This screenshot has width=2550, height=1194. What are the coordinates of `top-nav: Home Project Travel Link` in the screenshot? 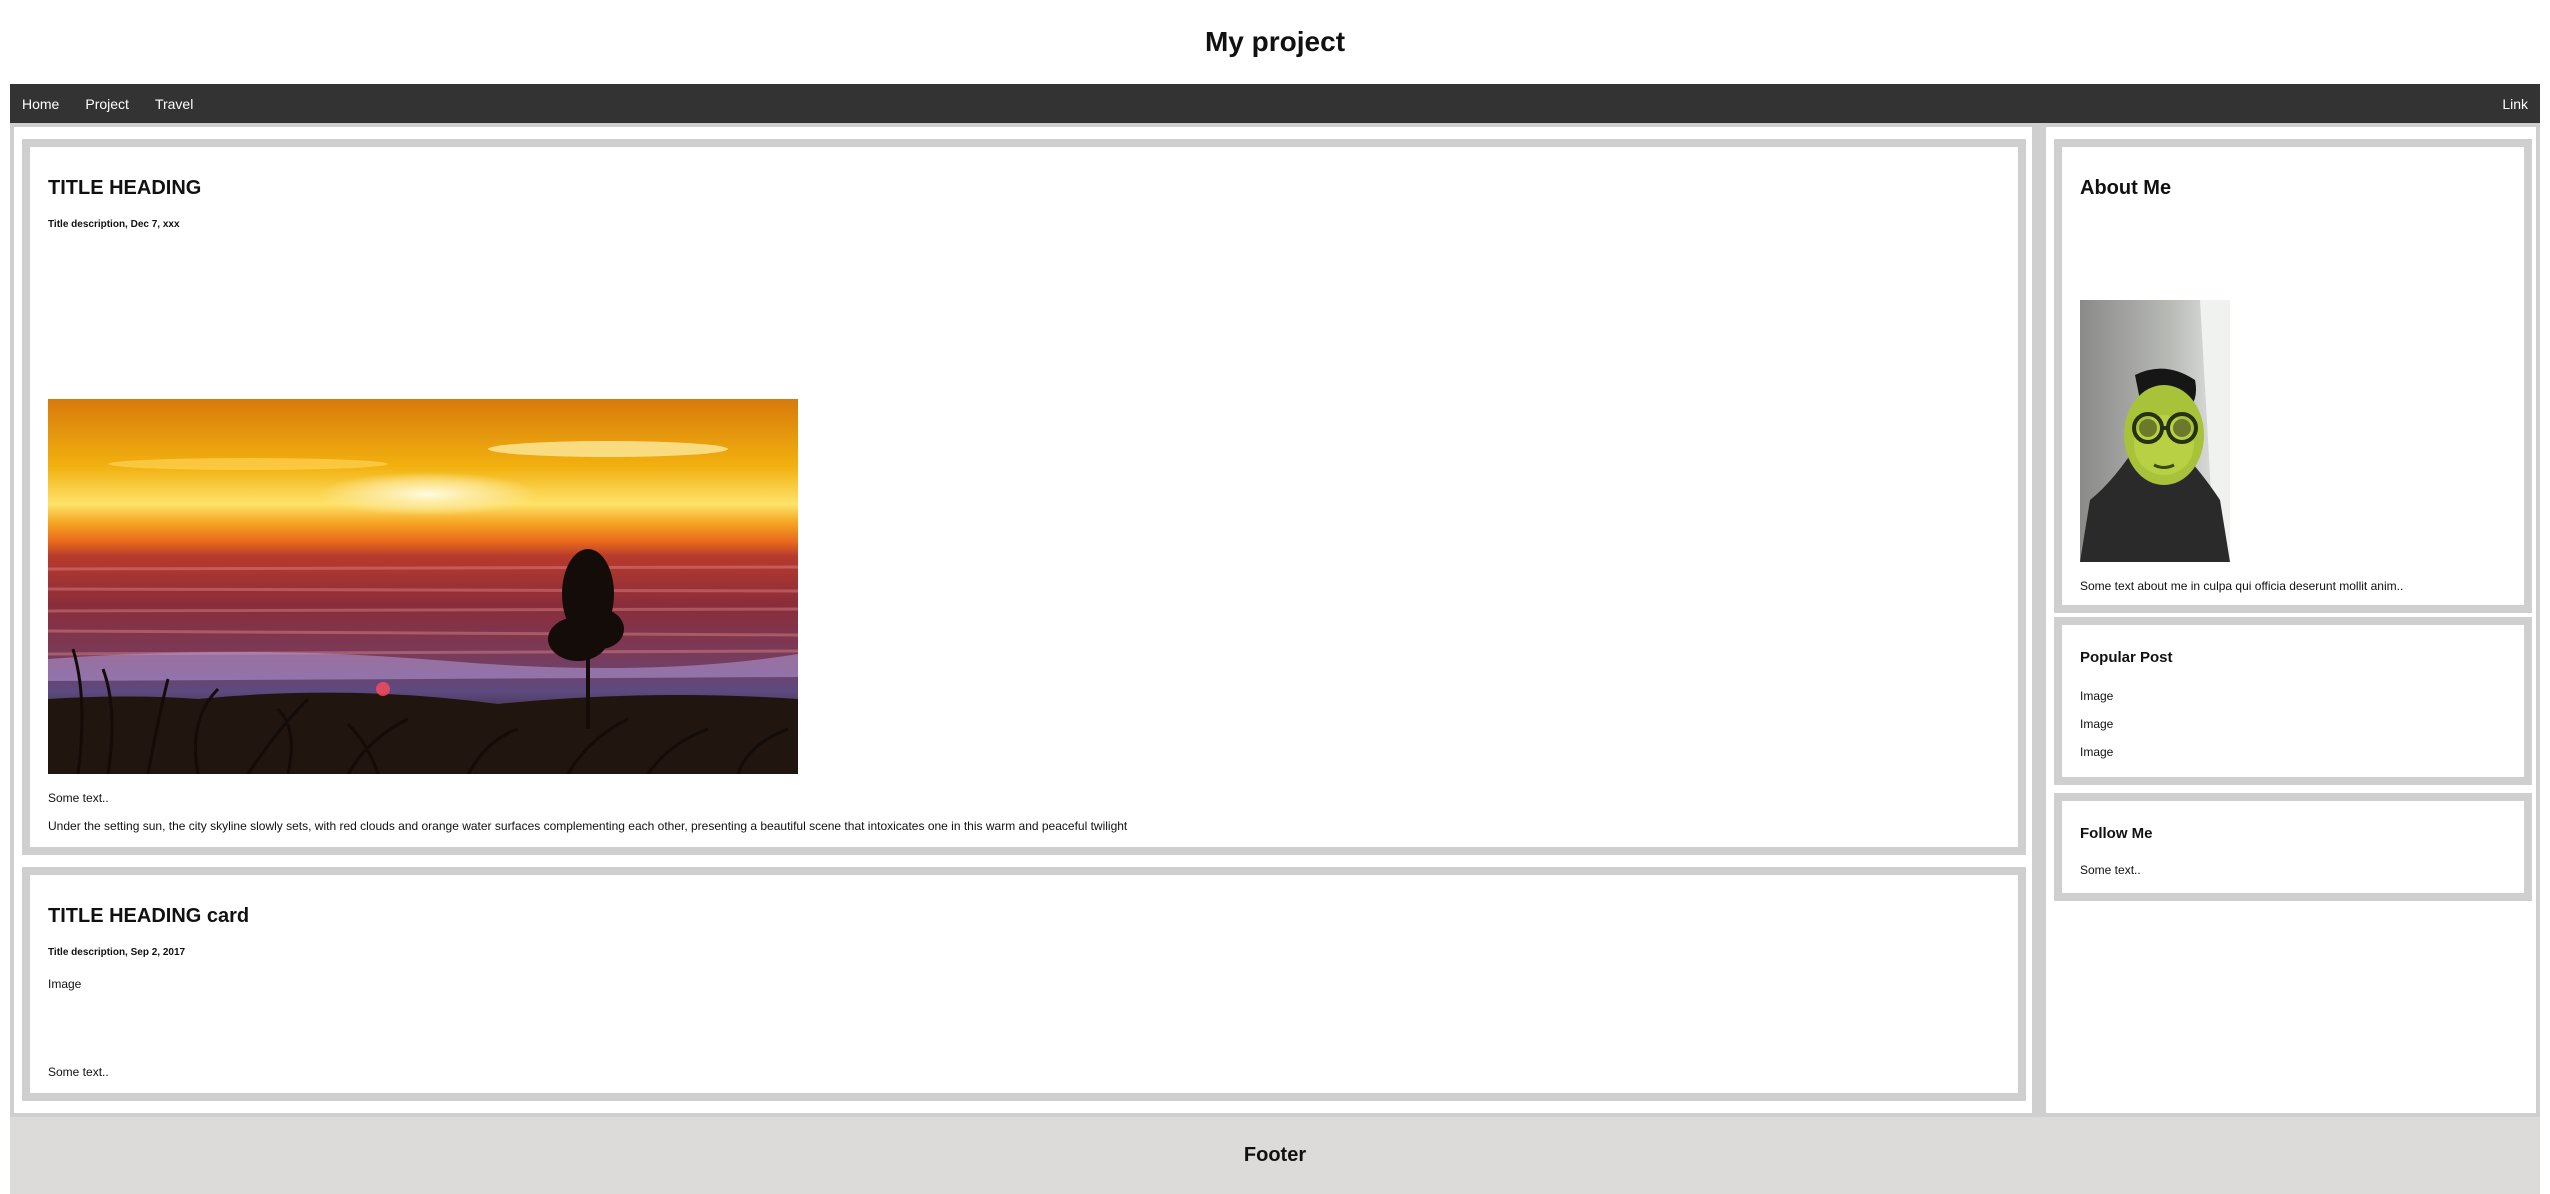 It's located at (1275, 103).